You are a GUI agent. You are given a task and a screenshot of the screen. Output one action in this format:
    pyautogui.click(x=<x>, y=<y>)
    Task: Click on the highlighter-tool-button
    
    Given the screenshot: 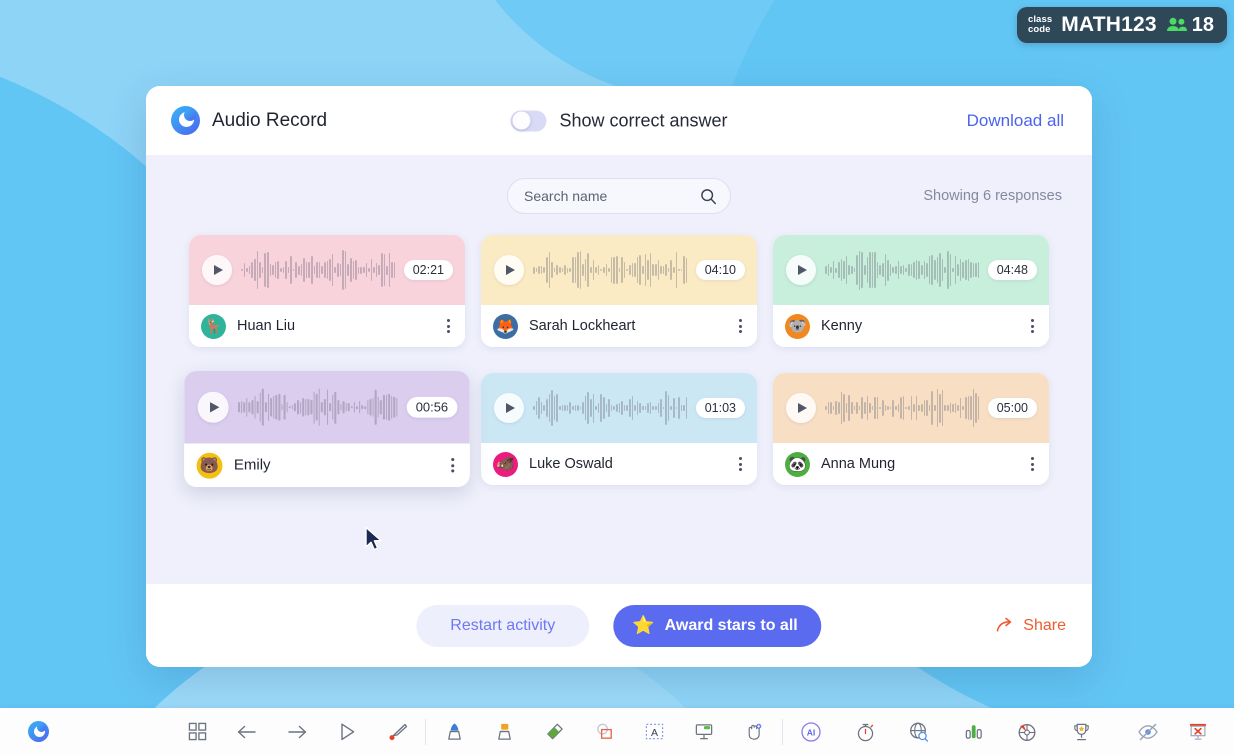 What is the action you would take?
    pyautogui.click(x=504, y=732)
    